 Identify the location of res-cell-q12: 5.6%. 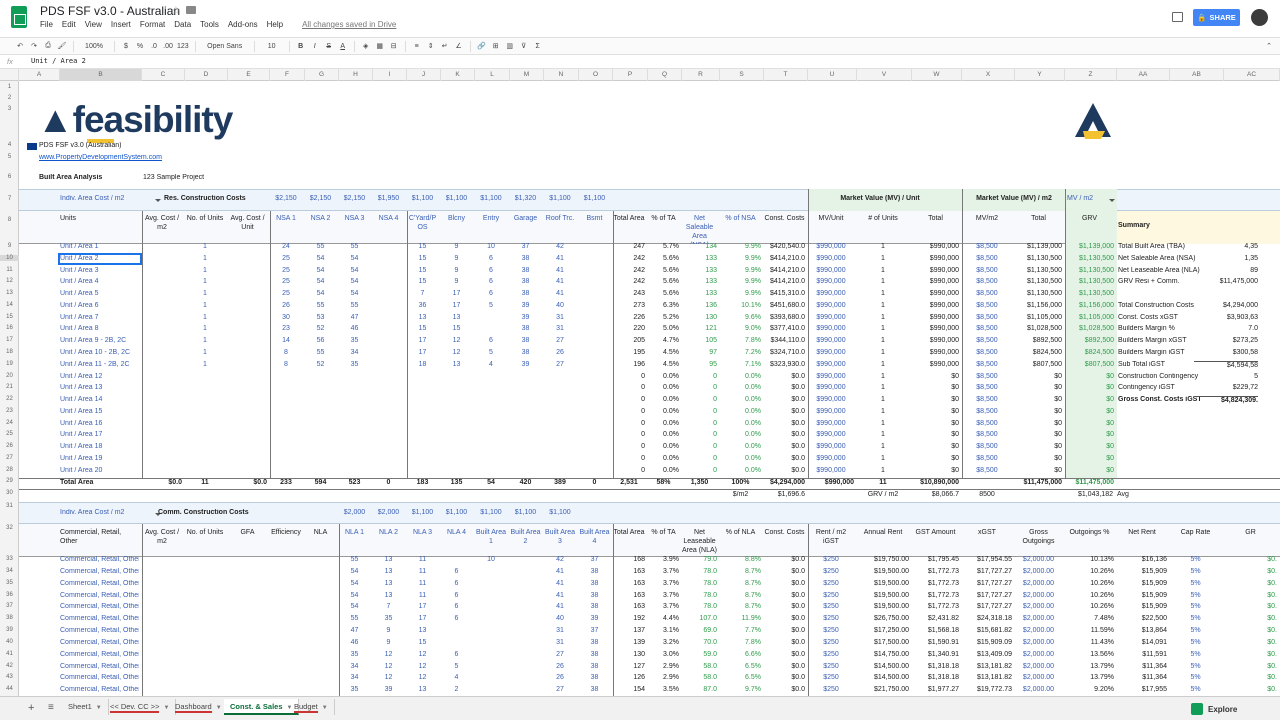
(663, 281).